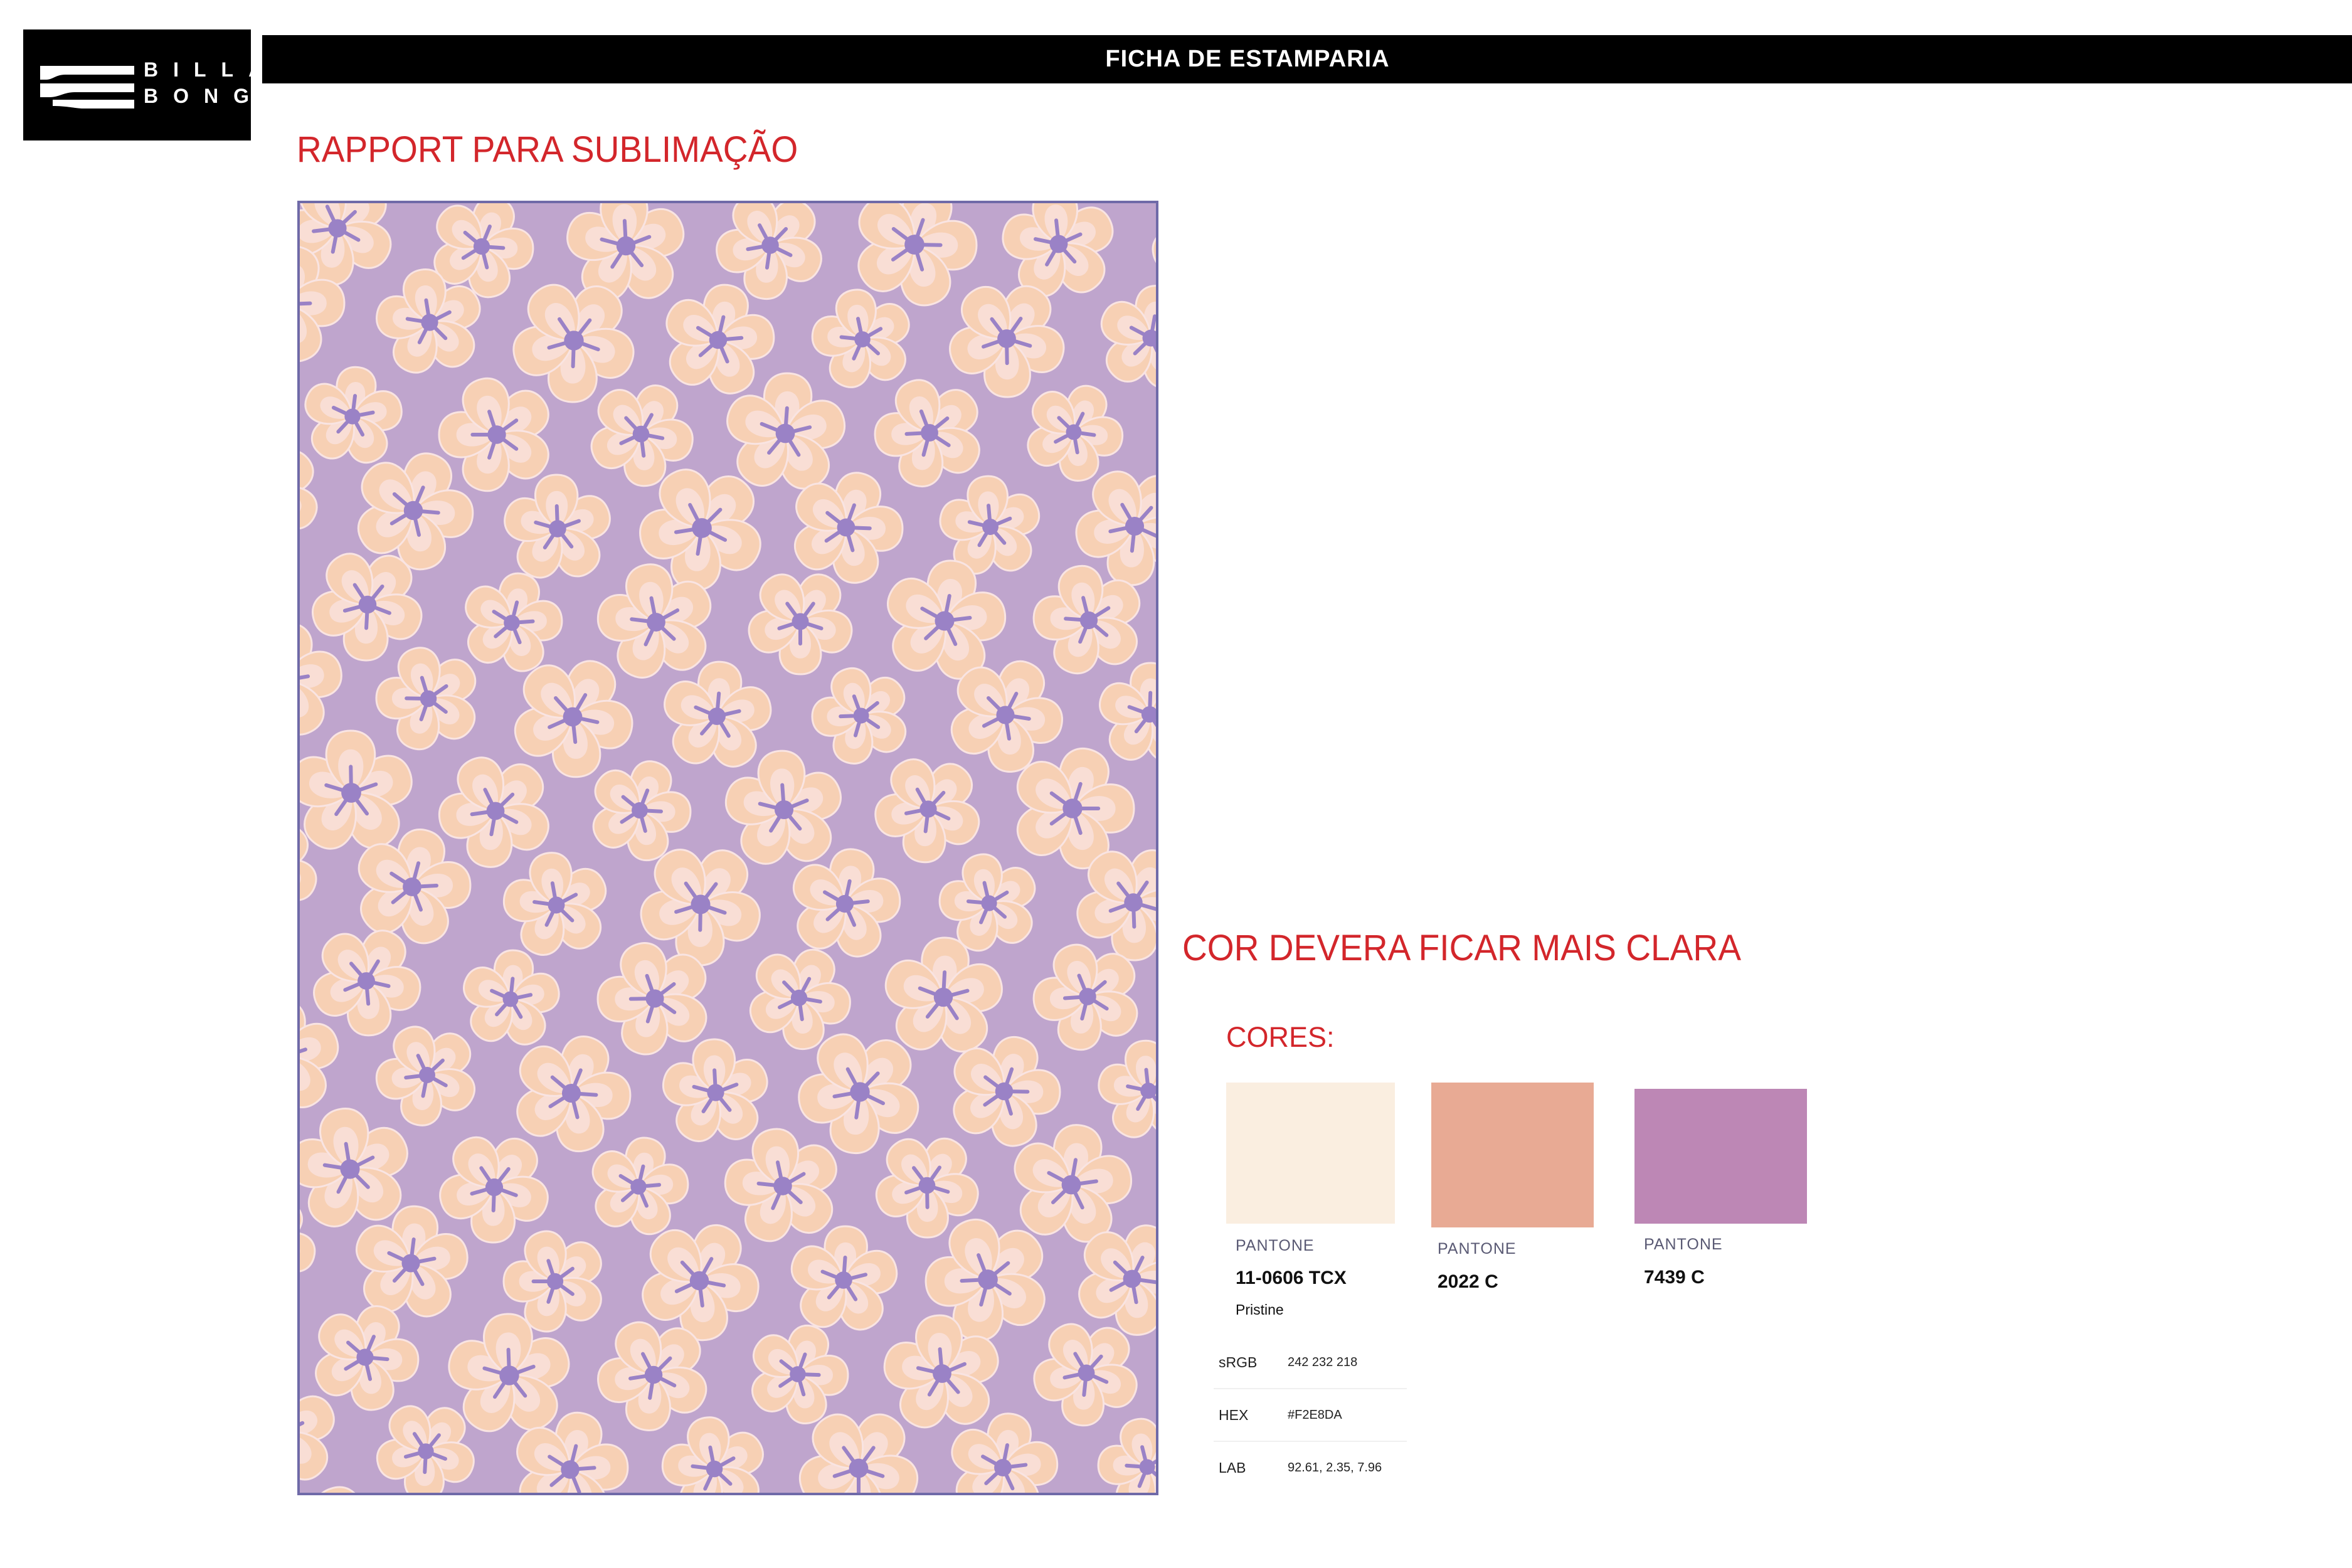 This screenshot has width=2352, height=1568. Describe the element at coordinates (547, 149) in the screenshot. I see `section-title-rapport: RAPPORT PARA SUBLIMAÇÃO` at that location.